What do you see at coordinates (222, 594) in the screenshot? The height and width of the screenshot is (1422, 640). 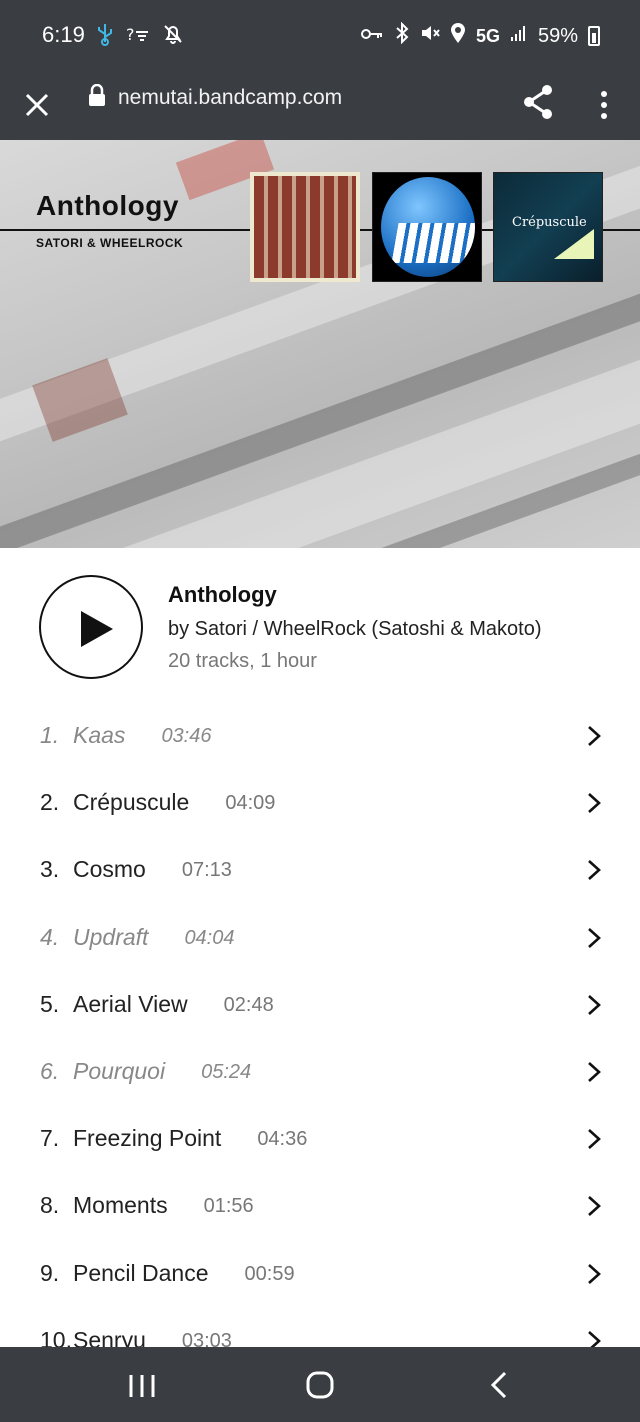 I see `album-title: Anthology` at bounding box center [222, 594].